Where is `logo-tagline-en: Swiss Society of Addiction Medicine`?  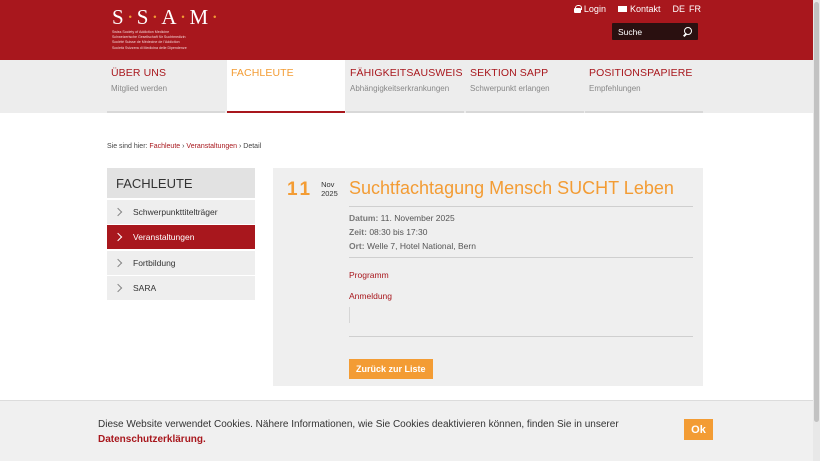 logo-tagline-en: Swiss Society of Addiction Medicine is located at coordinates (141, 32).